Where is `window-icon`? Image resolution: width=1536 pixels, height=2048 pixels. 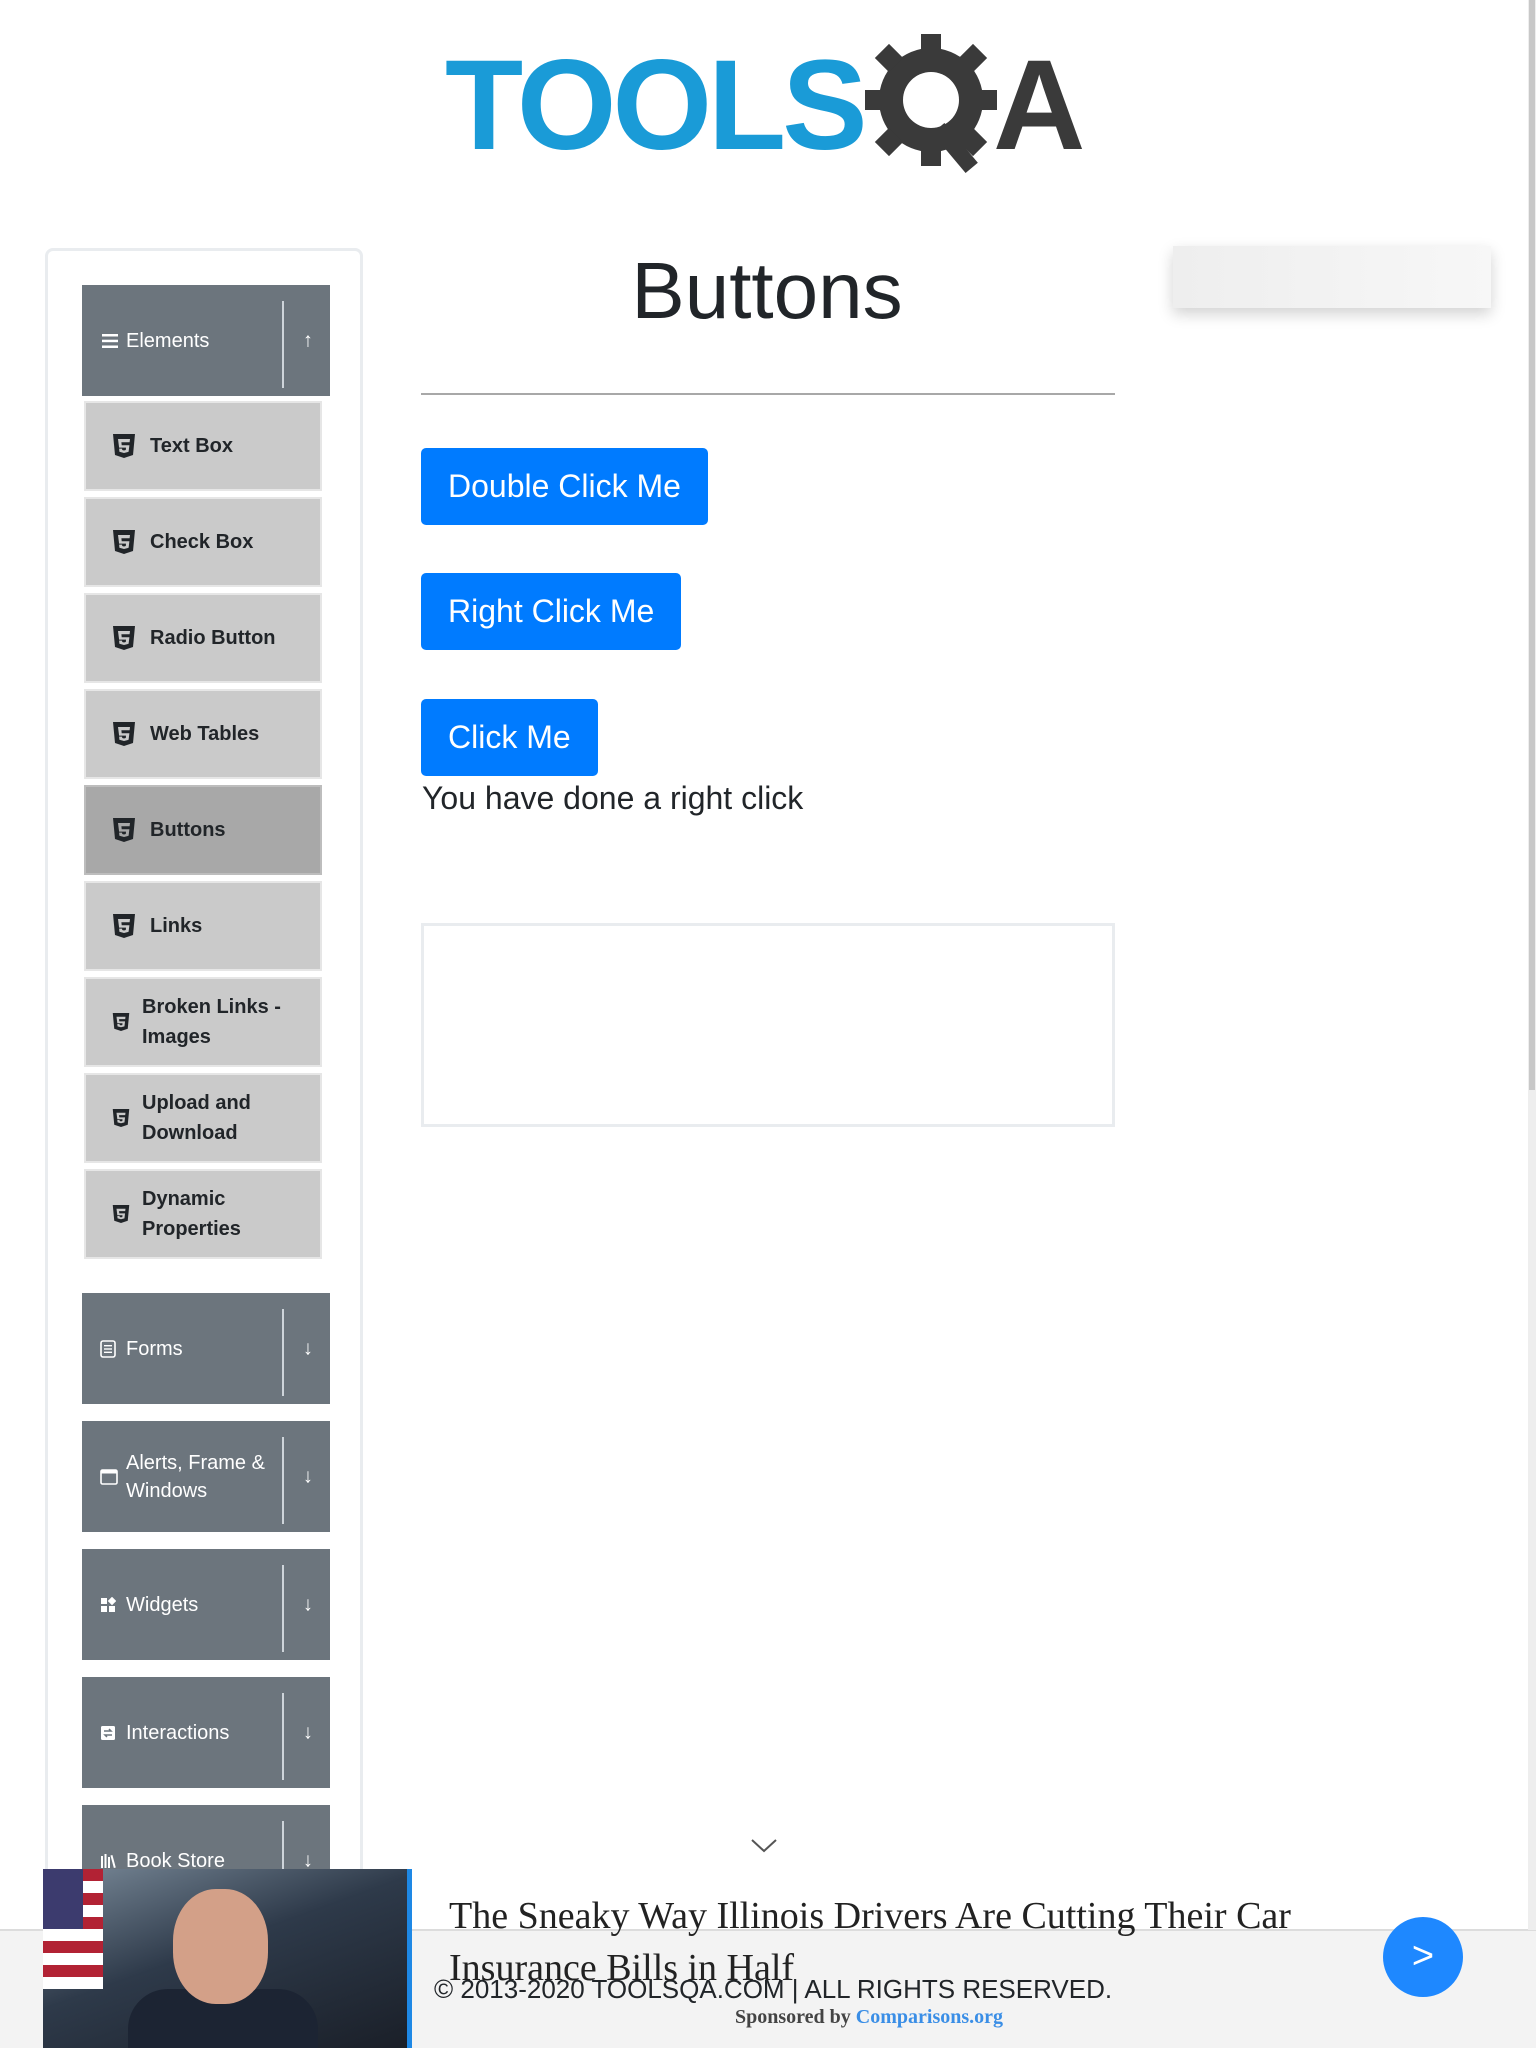
window-icon is located at coordinates (109, 1476).